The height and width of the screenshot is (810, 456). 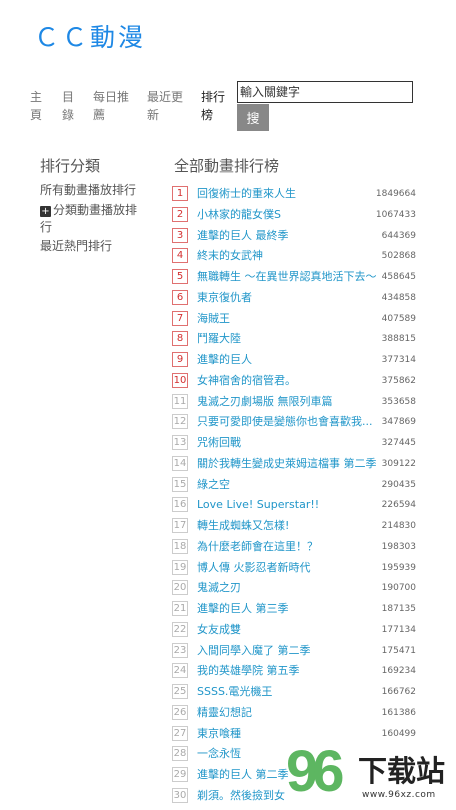 I want to click on play-count: 190700, so click(x=398, y=588).